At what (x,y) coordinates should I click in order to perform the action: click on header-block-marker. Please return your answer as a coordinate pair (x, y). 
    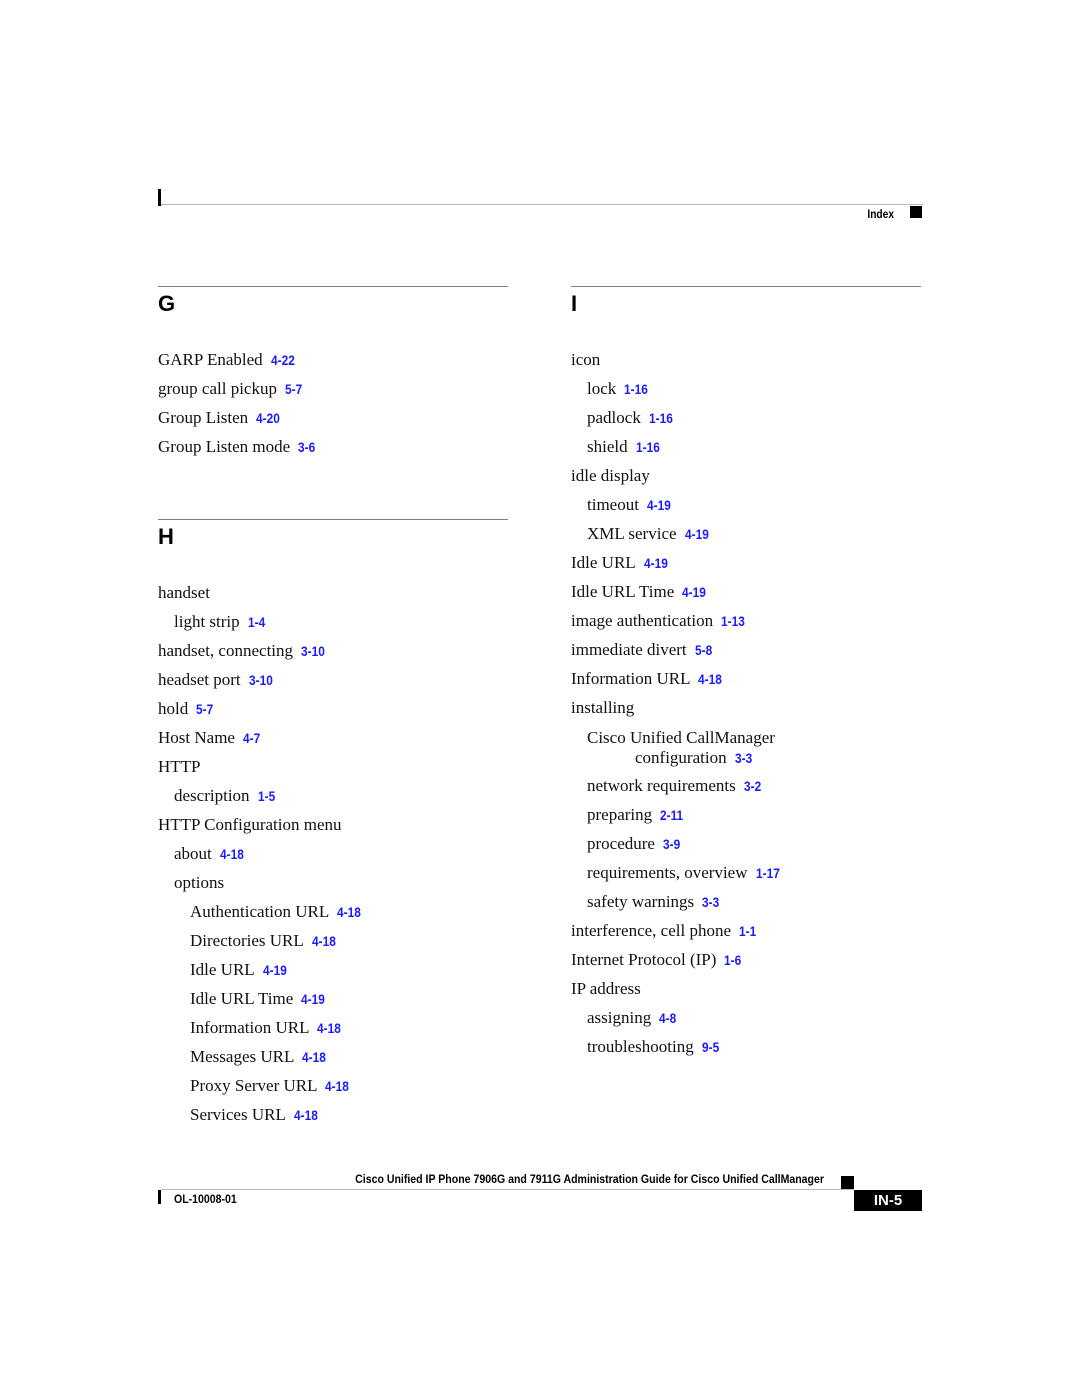
    Looking at the image, I should click on (916, 212).